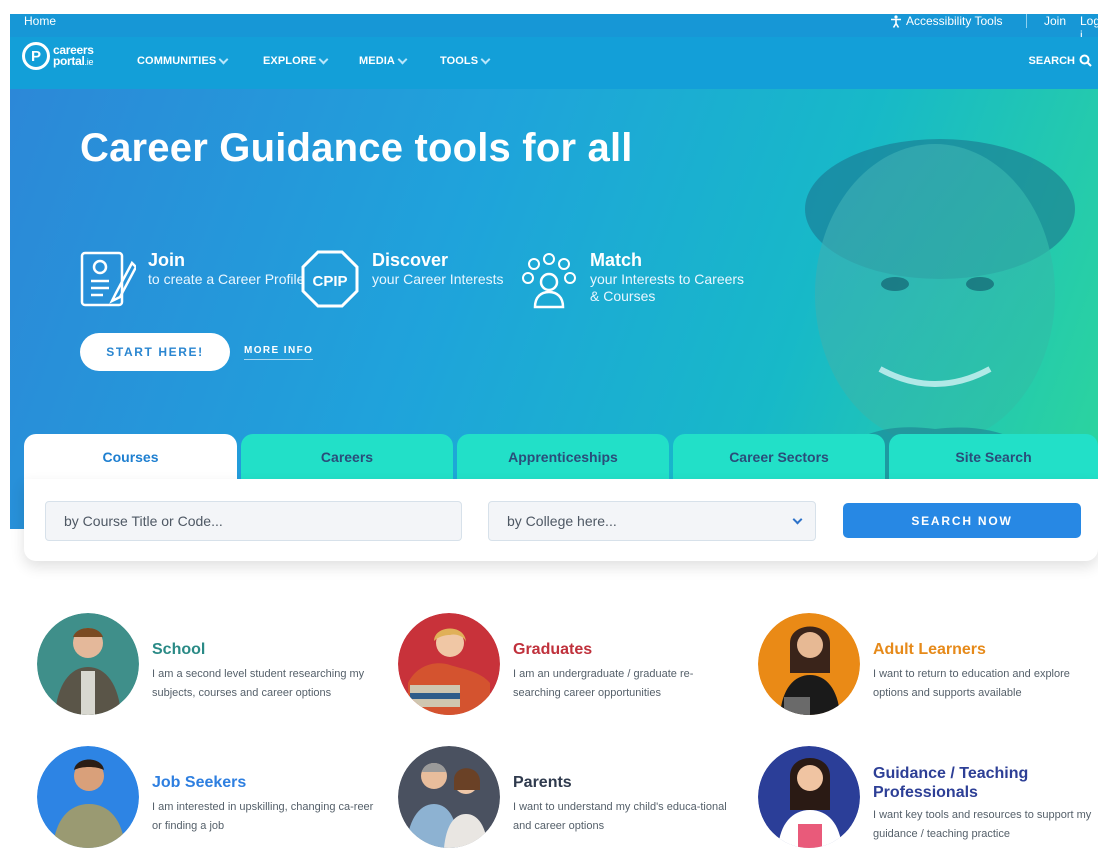 Image resolution: width=1098 pixels, height=854 pixels. Describe the element at coordinates (554, 28) in the screenshot. I see `utility-bar: Home Accessibility Tools Join Log i` at that location.